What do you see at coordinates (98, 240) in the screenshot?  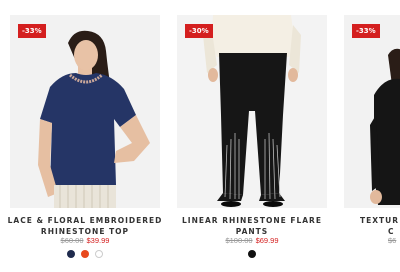 I see `sale-price: $39.99` at bounding box center [98, 240].